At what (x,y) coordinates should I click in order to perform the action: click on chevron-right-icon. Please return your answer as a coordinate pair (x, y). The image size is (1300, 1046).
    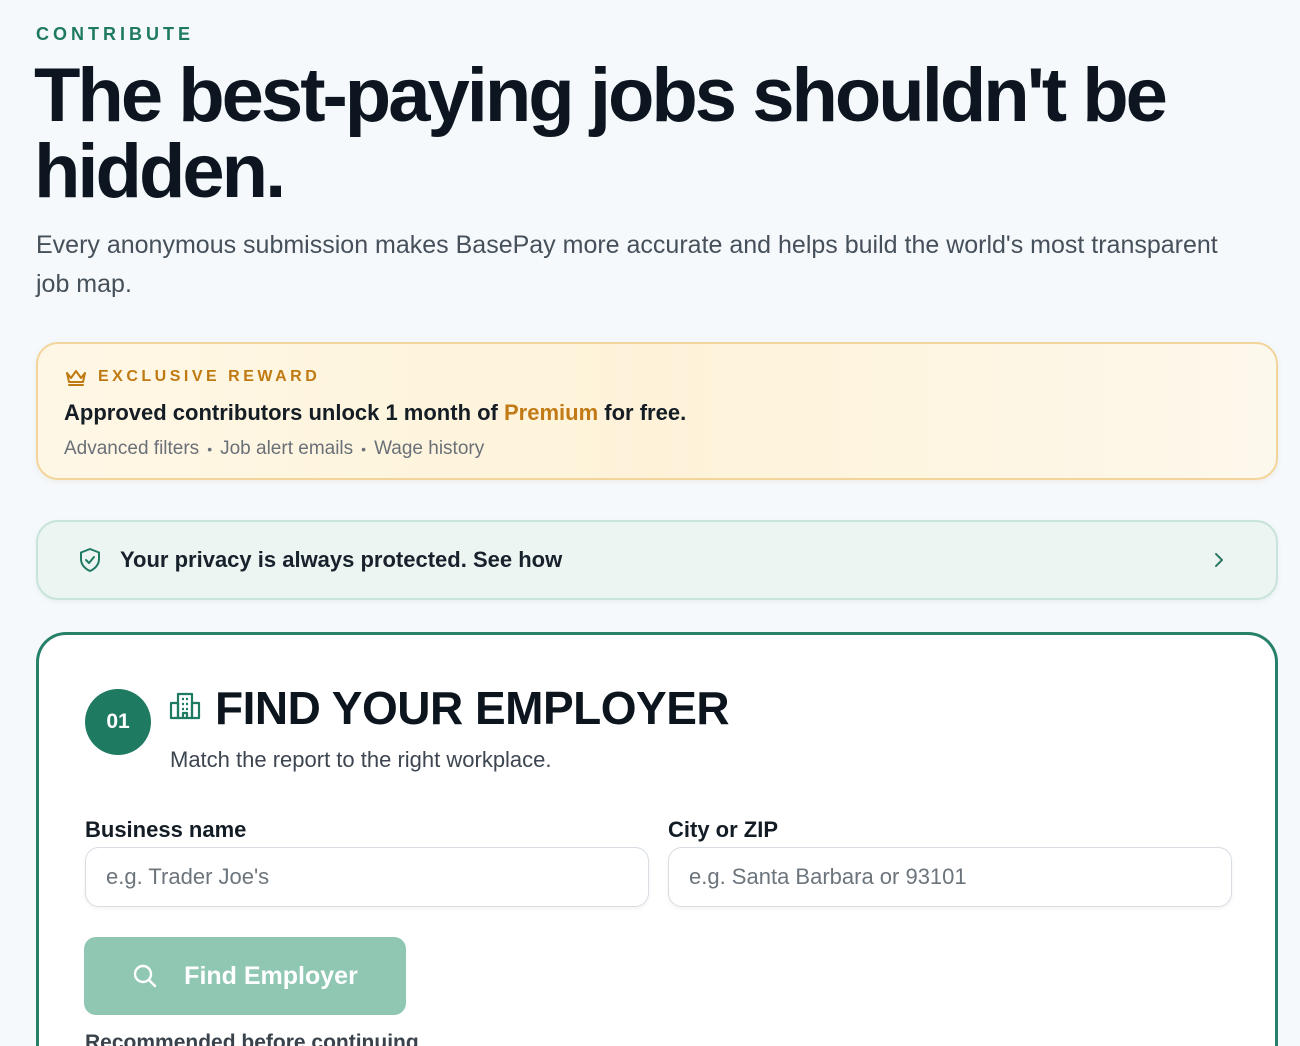
    Looking at the image, I should click on (1219, 560).